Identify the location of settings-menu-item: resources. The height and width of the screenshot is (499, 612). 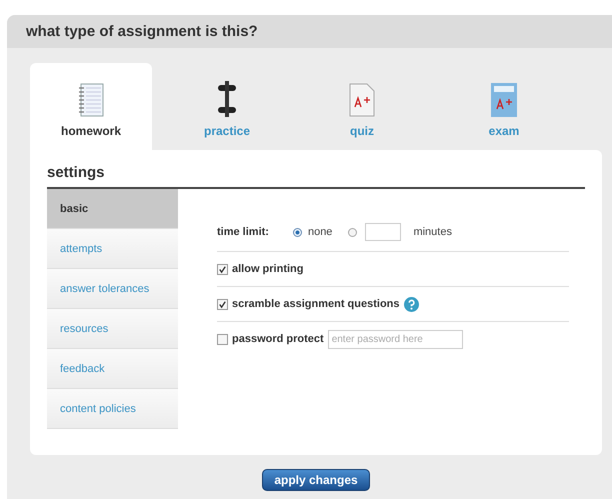
(112, 329).